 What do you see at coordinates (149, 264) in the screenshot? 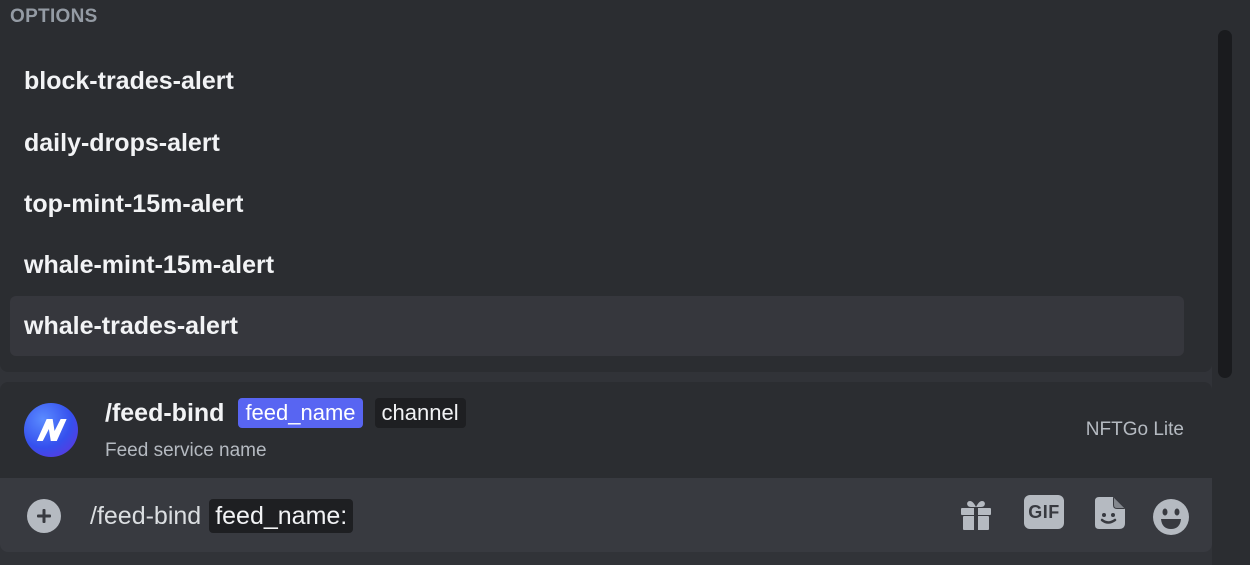
I see `option-label: whale-mint-15m-alert` at bounding box center [149, 264].